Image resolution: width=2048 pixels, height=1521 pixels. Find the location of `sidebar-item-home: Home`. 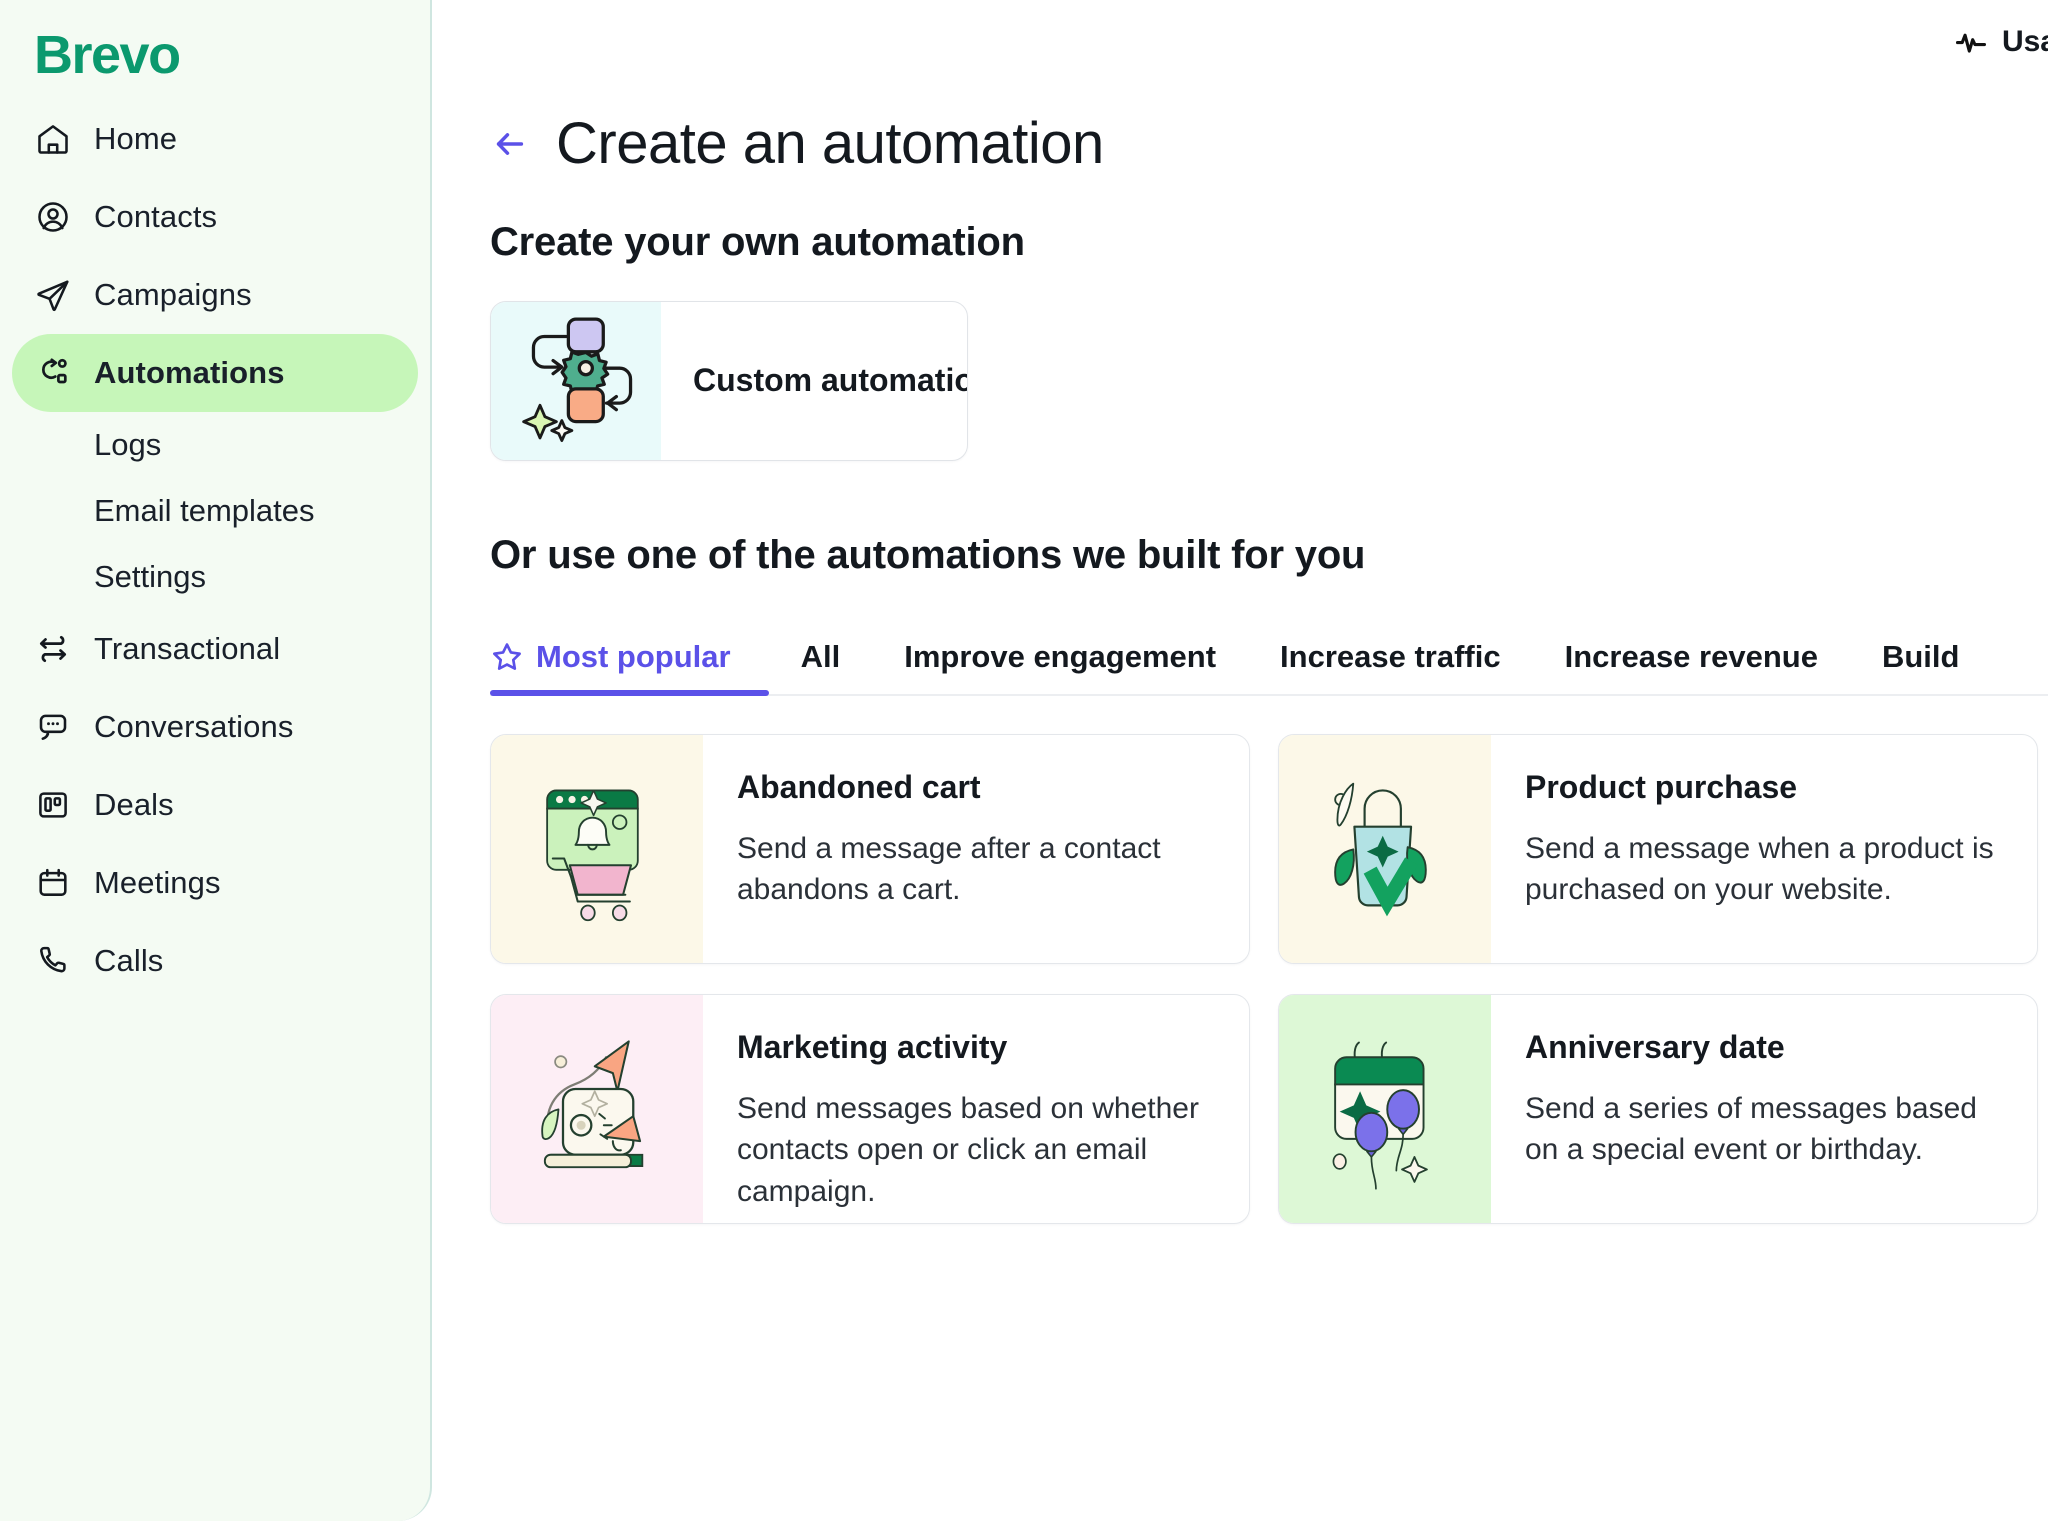

sidebar-item-home: Home is located at coordinates (215, 139).